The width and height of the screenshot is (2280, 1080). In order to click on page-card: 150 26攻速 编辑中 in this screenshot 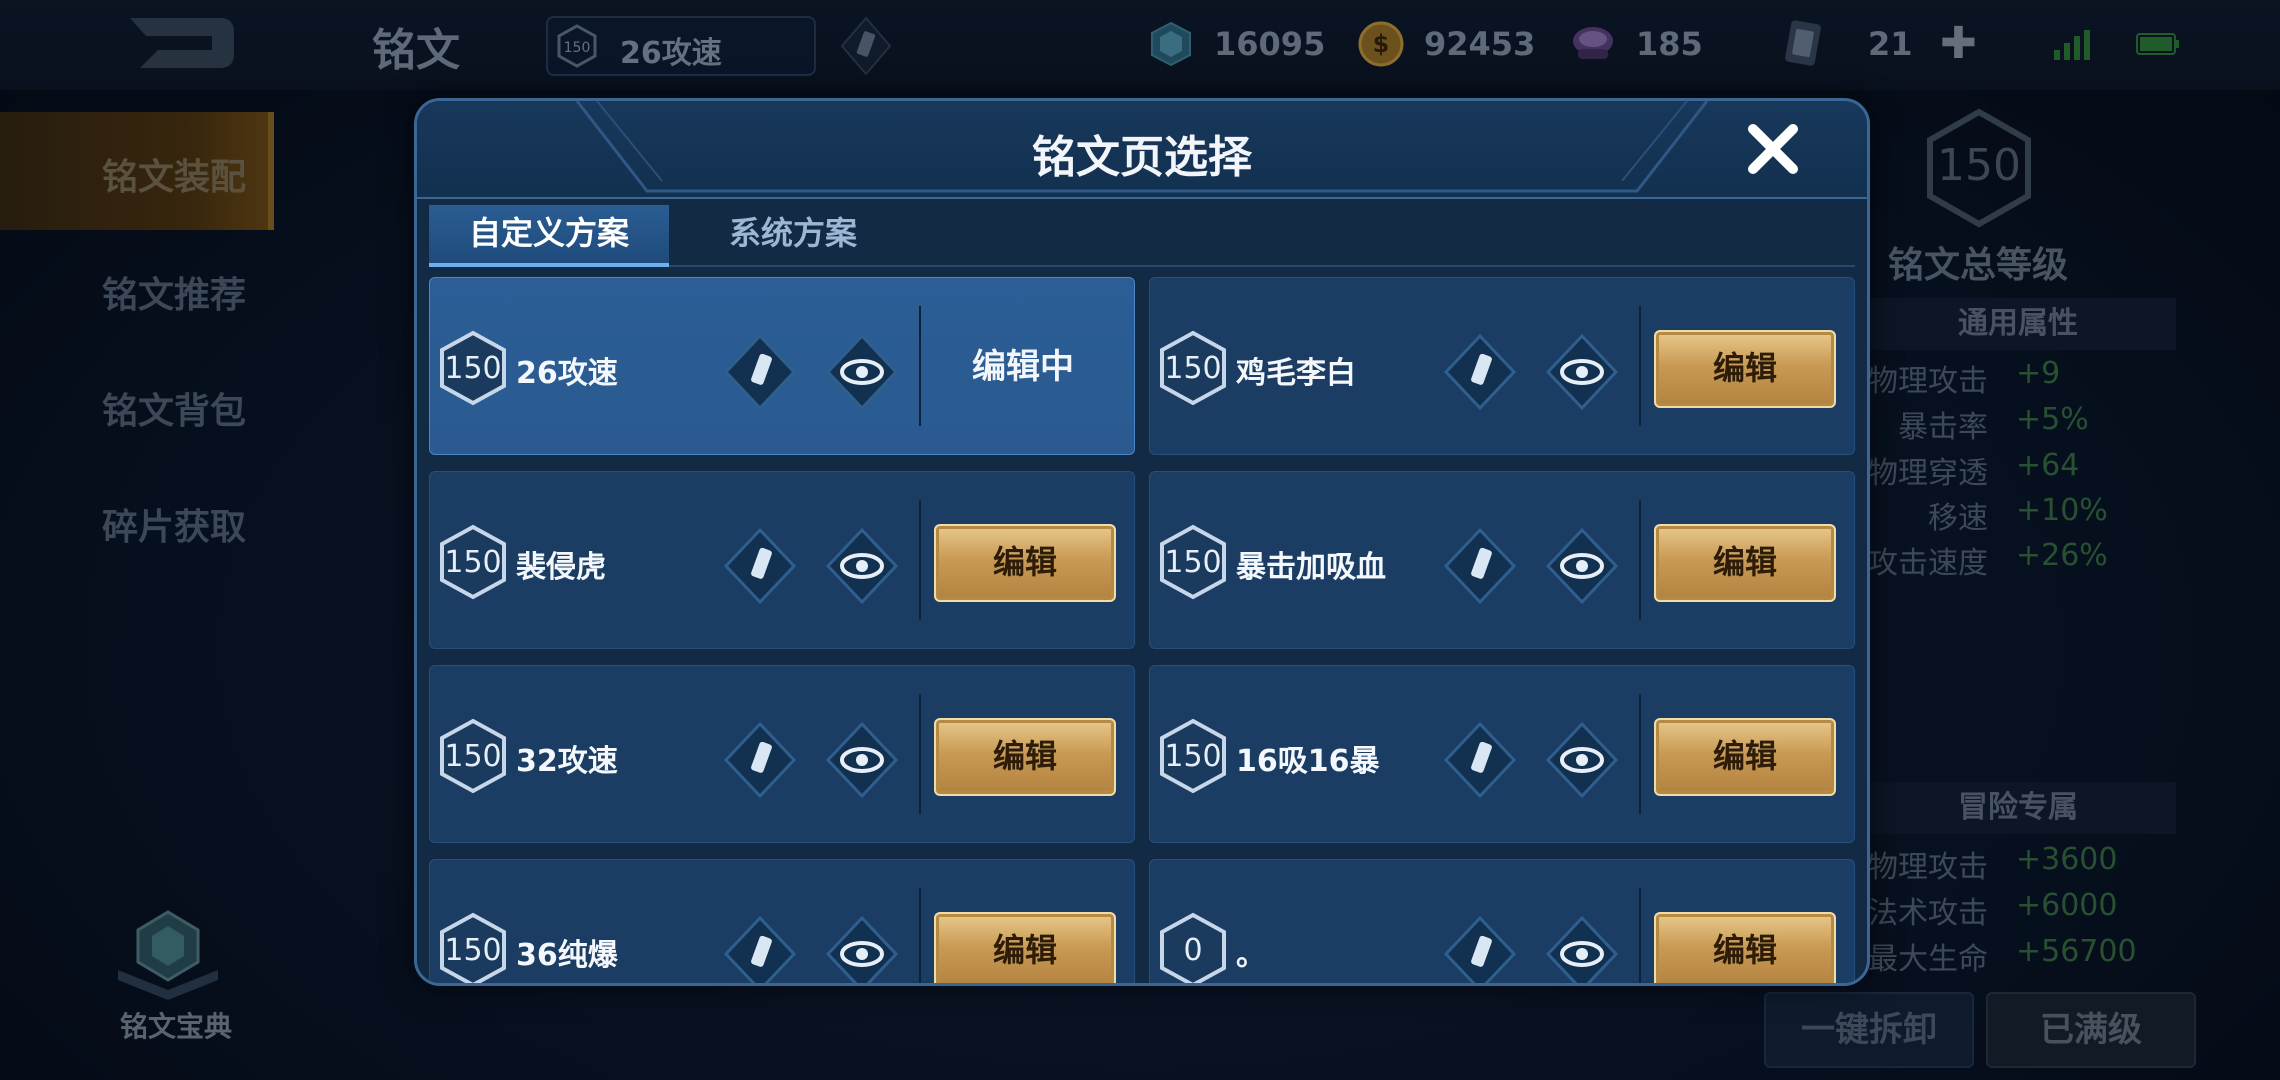, I will do `click(782, 366)`.